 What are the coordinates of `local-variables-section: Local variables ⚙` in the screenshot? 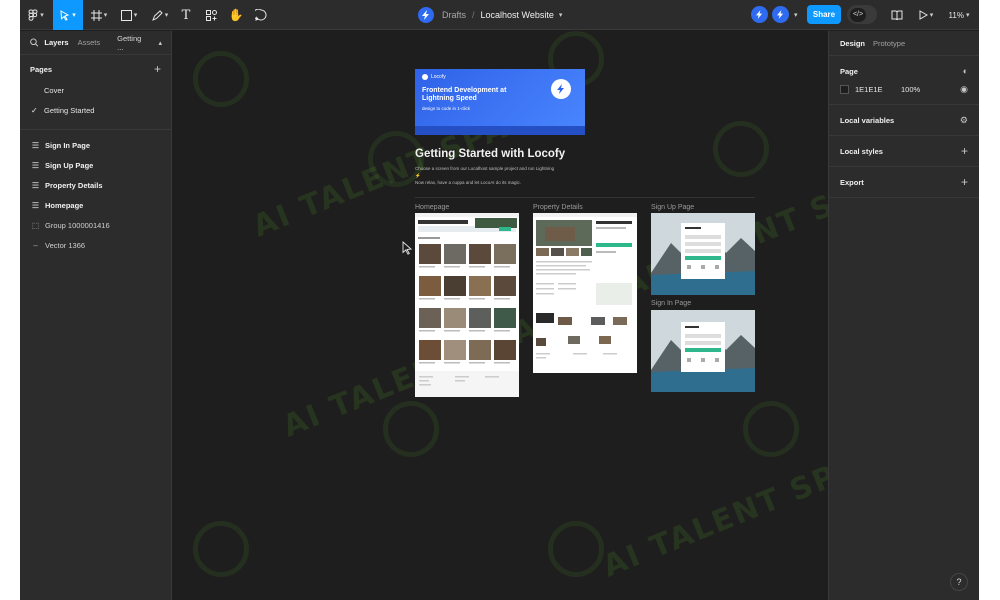 It's located at (904, 119).